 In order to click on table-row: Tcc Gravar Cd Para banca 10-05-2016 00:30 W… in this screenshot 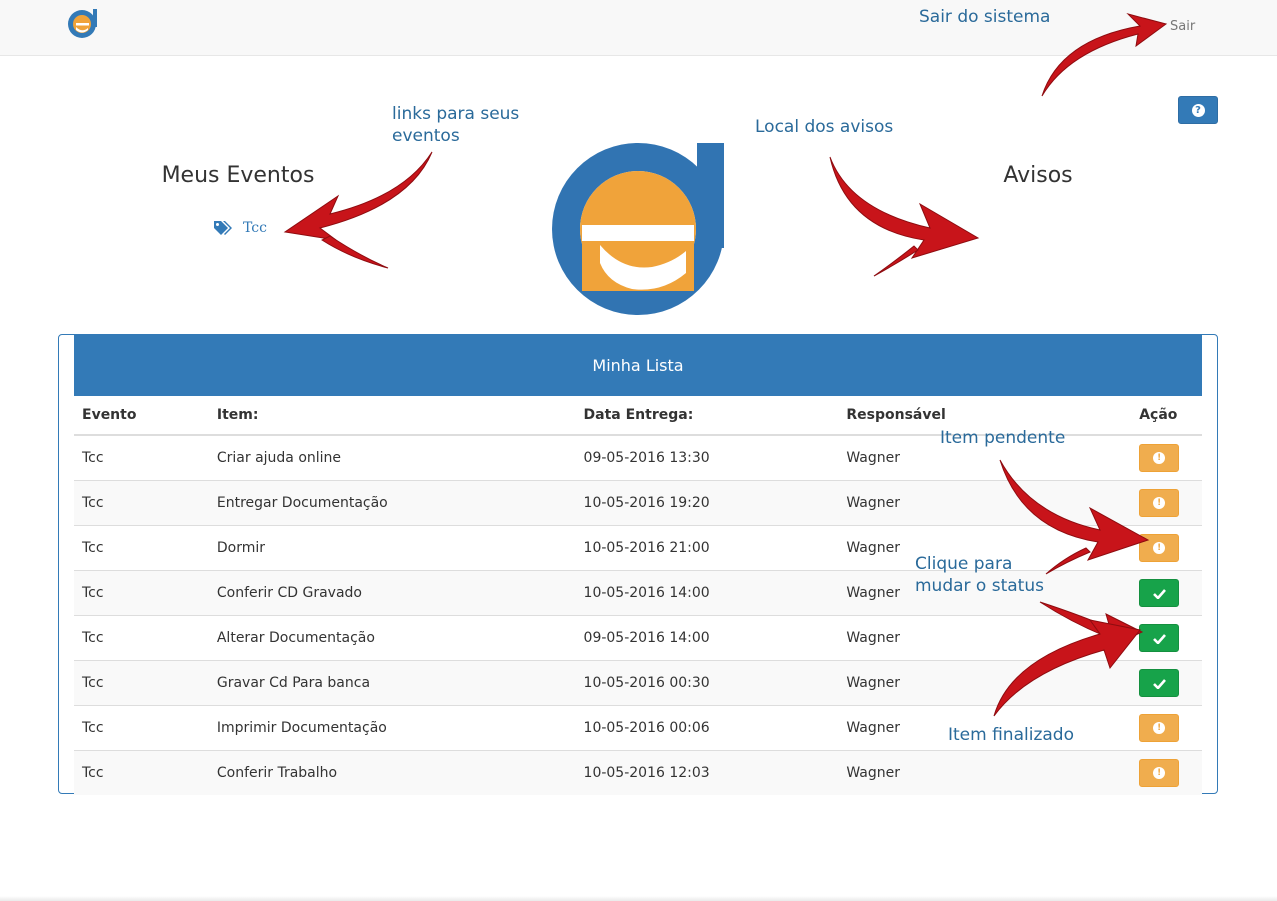, I will do `click(638, 683)`.